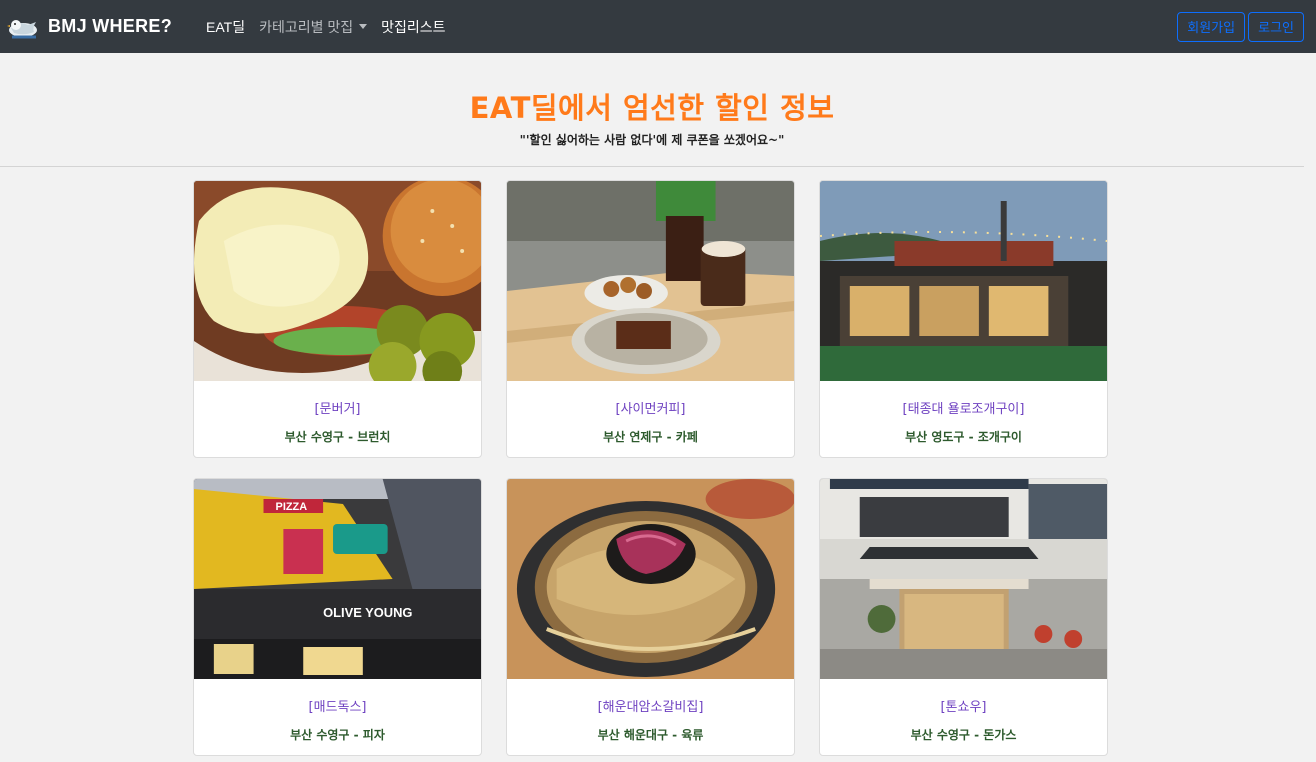 This screenshot has height=762, width=1316. Describe the element at coordinates (650, 281) in the screenshot. I see `restaurant-photo-coffee` at that location.